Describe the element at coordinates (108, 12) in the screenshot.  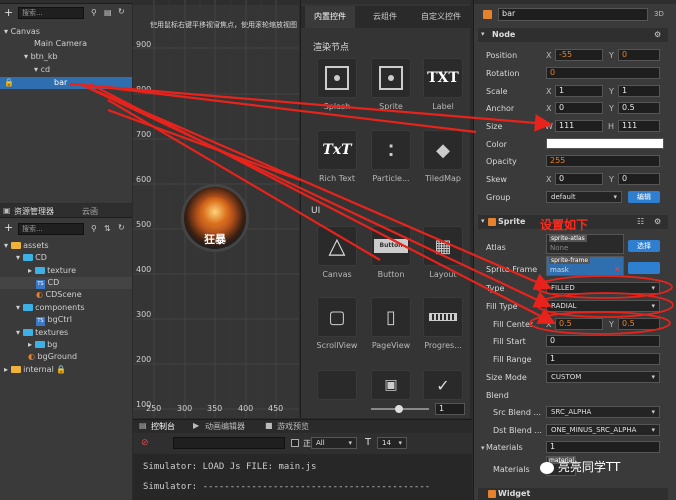
I see `collapse-icon: ▤` at that location.